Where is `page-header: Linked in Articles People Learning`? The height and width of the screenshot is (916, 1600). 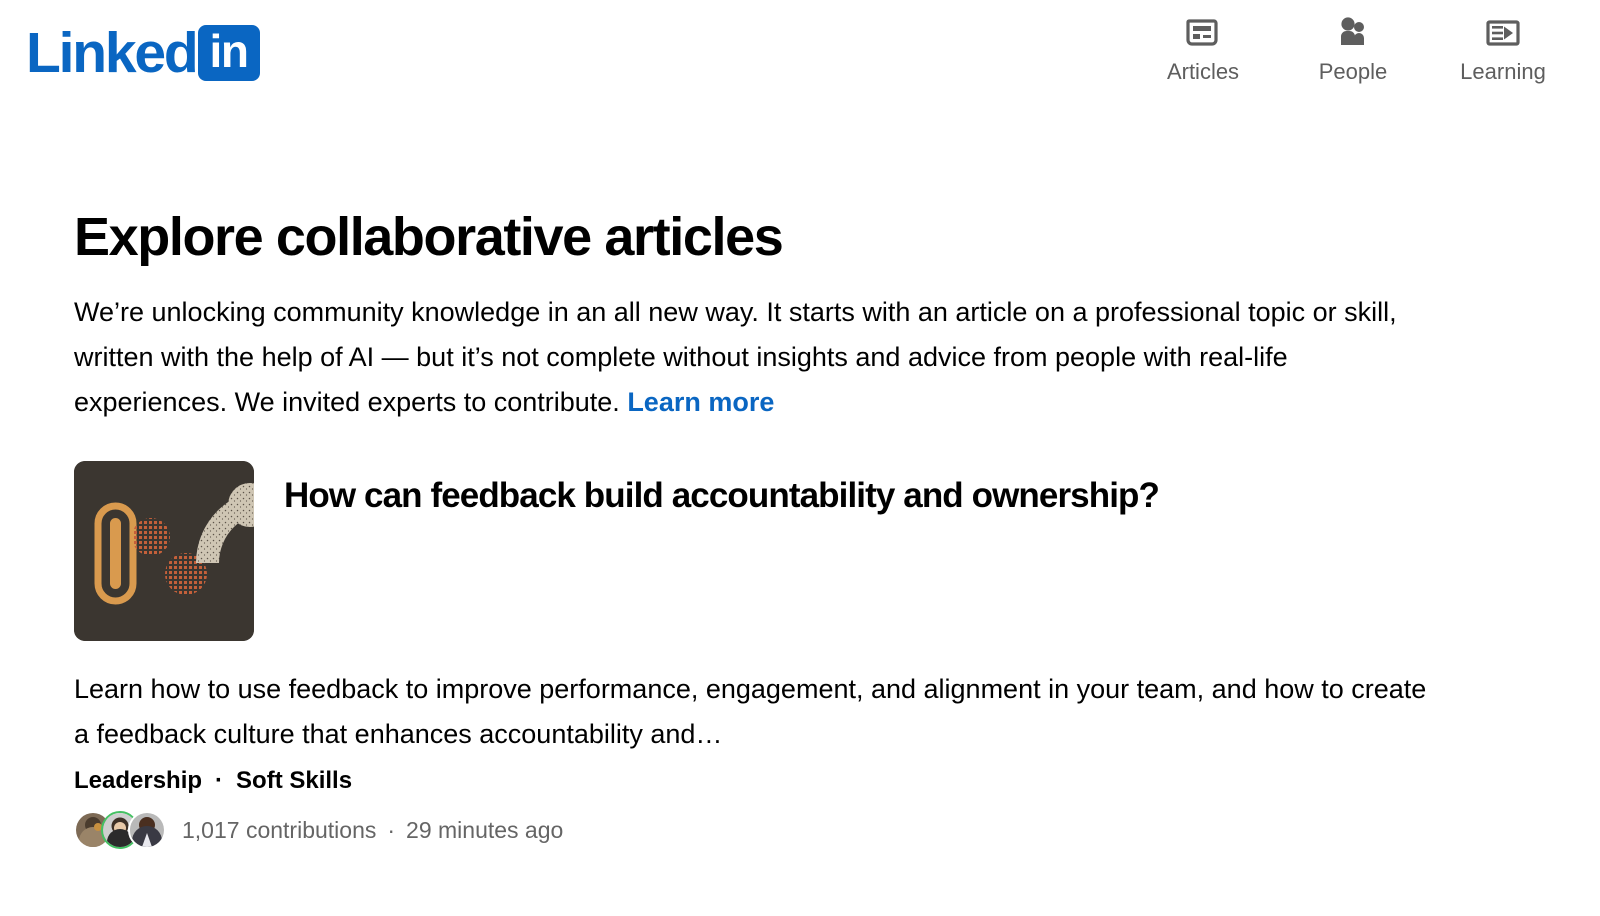 page-header: Linked in Articles People Learning is located at coordinates (800, 54).